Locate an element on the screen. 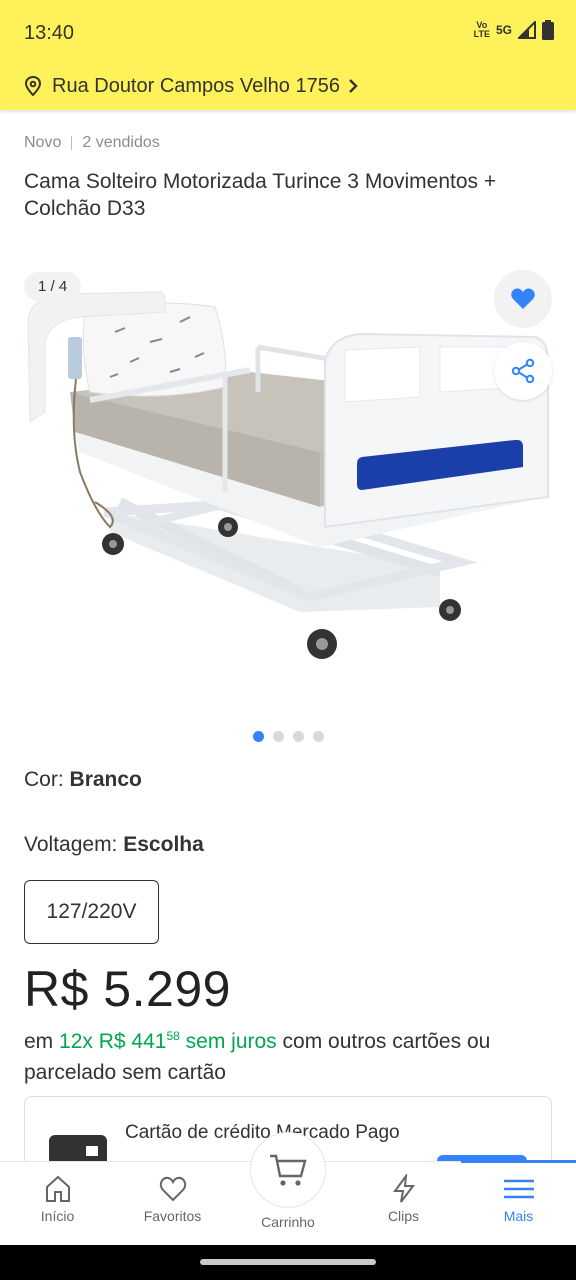  color-variant: Cor: Branco is located at coordinates (83, 780).